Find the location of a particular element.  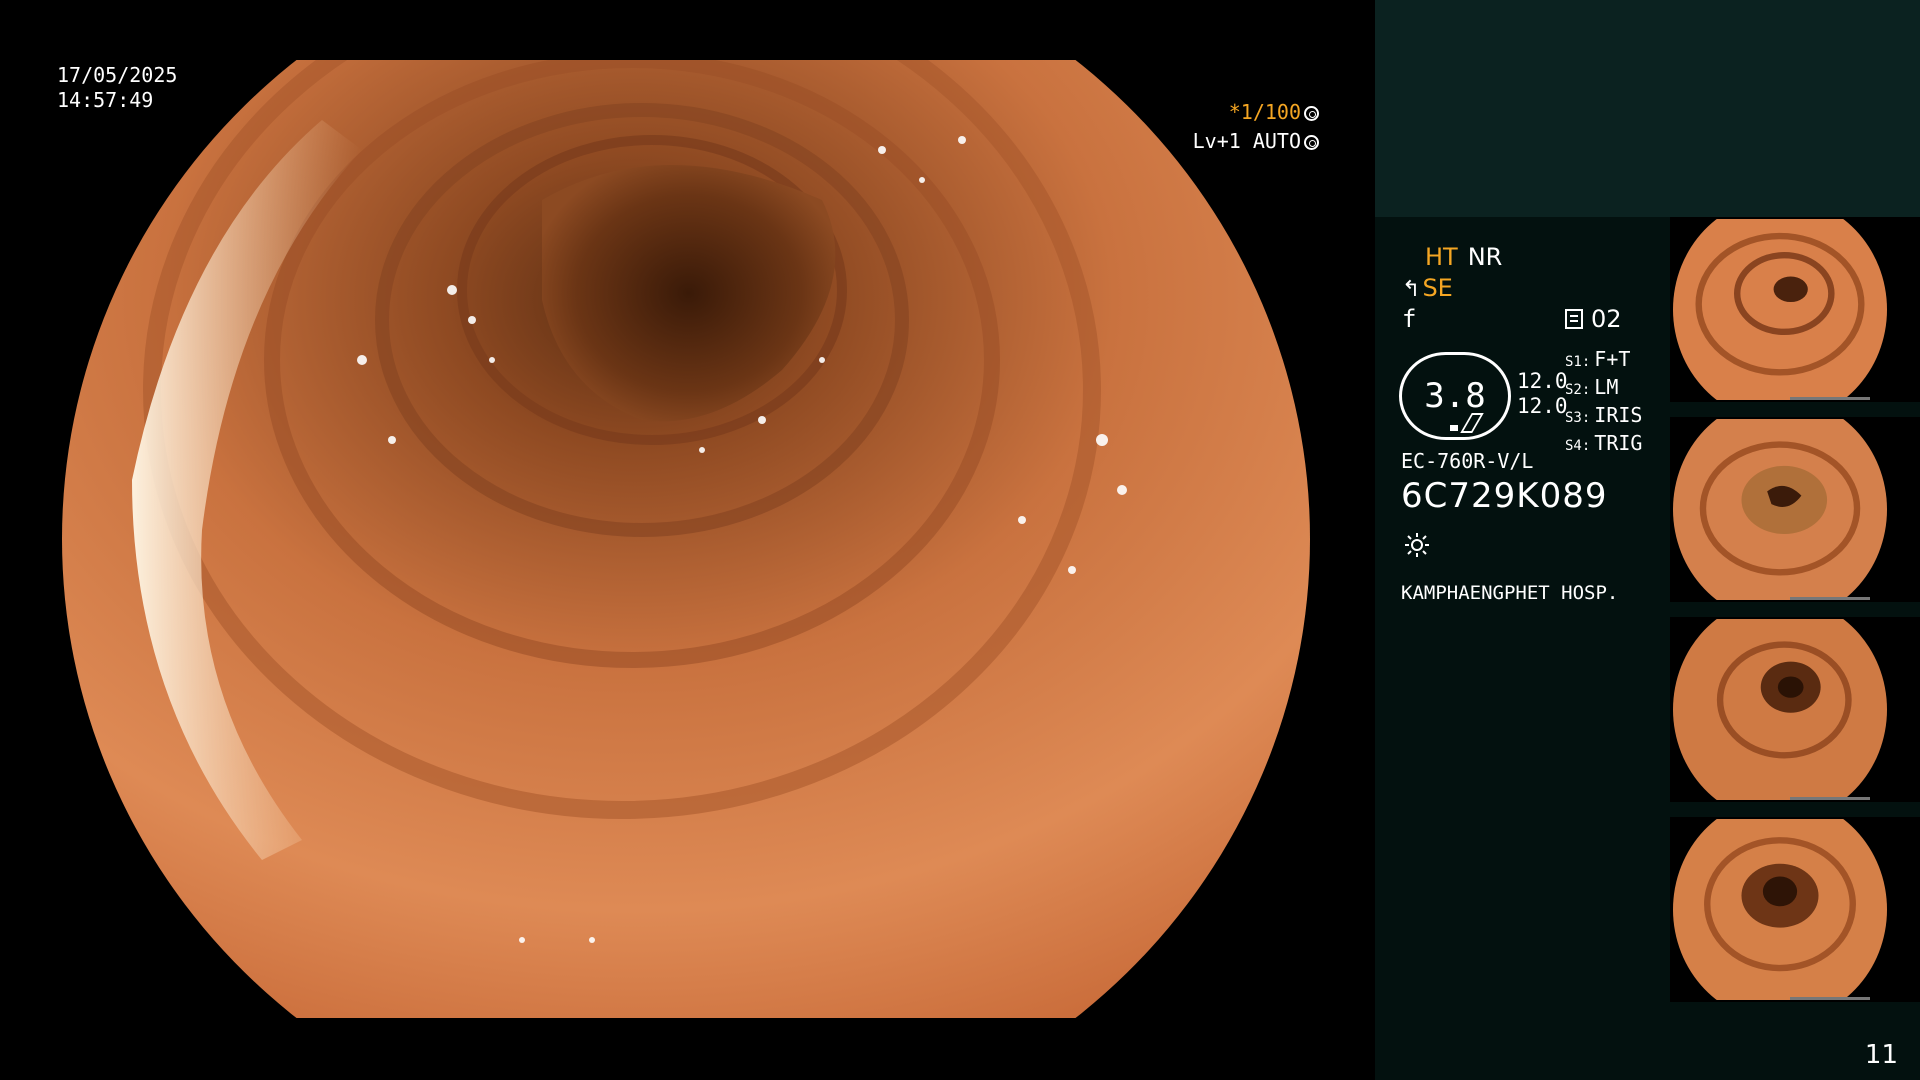

badge-value: 3.8 is located at coordinates (1455, 396).